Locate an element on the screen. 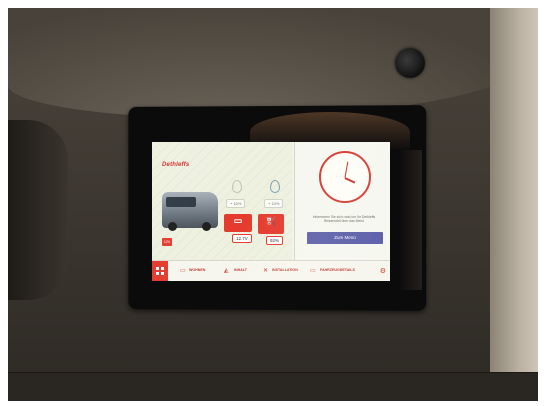 The image size is (545, 406). grey-water-level: + 10% is located at coordinates (274, 203).